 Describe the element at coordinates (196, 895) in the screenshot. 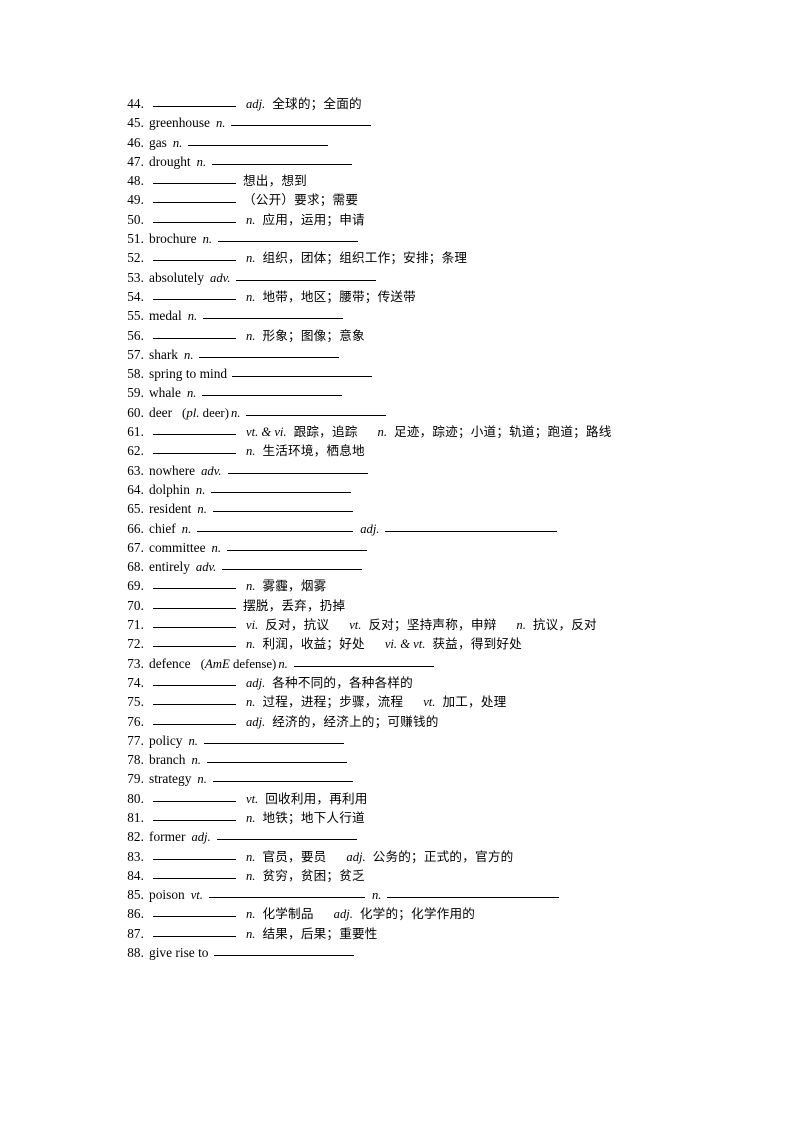

I see `part-of-speech: vt.` at that location.